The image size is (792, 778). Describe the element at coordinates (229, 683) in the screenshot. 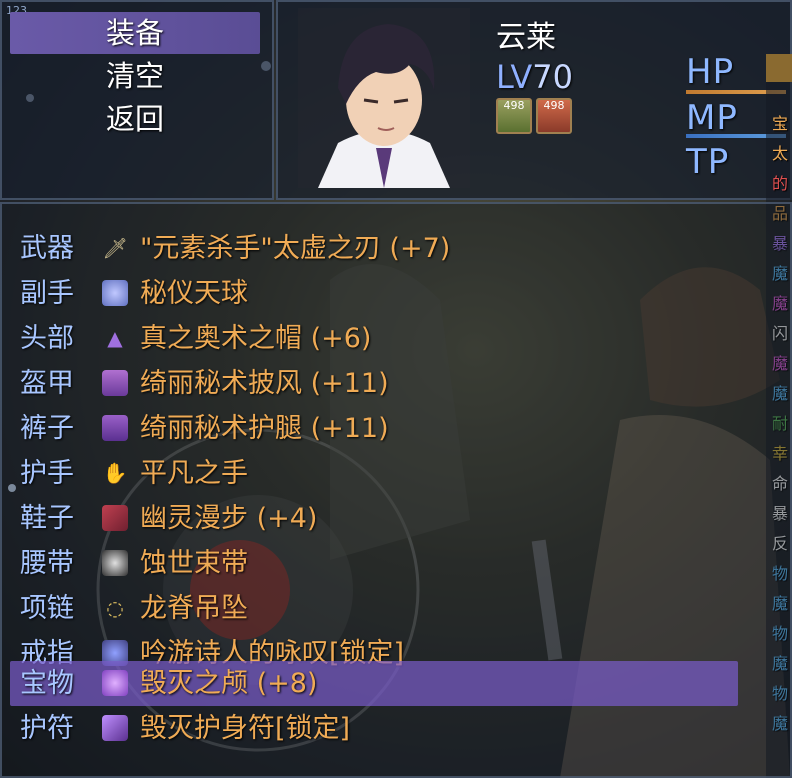

I see `item-name: 毁灭之颅 (+8)` at that location.